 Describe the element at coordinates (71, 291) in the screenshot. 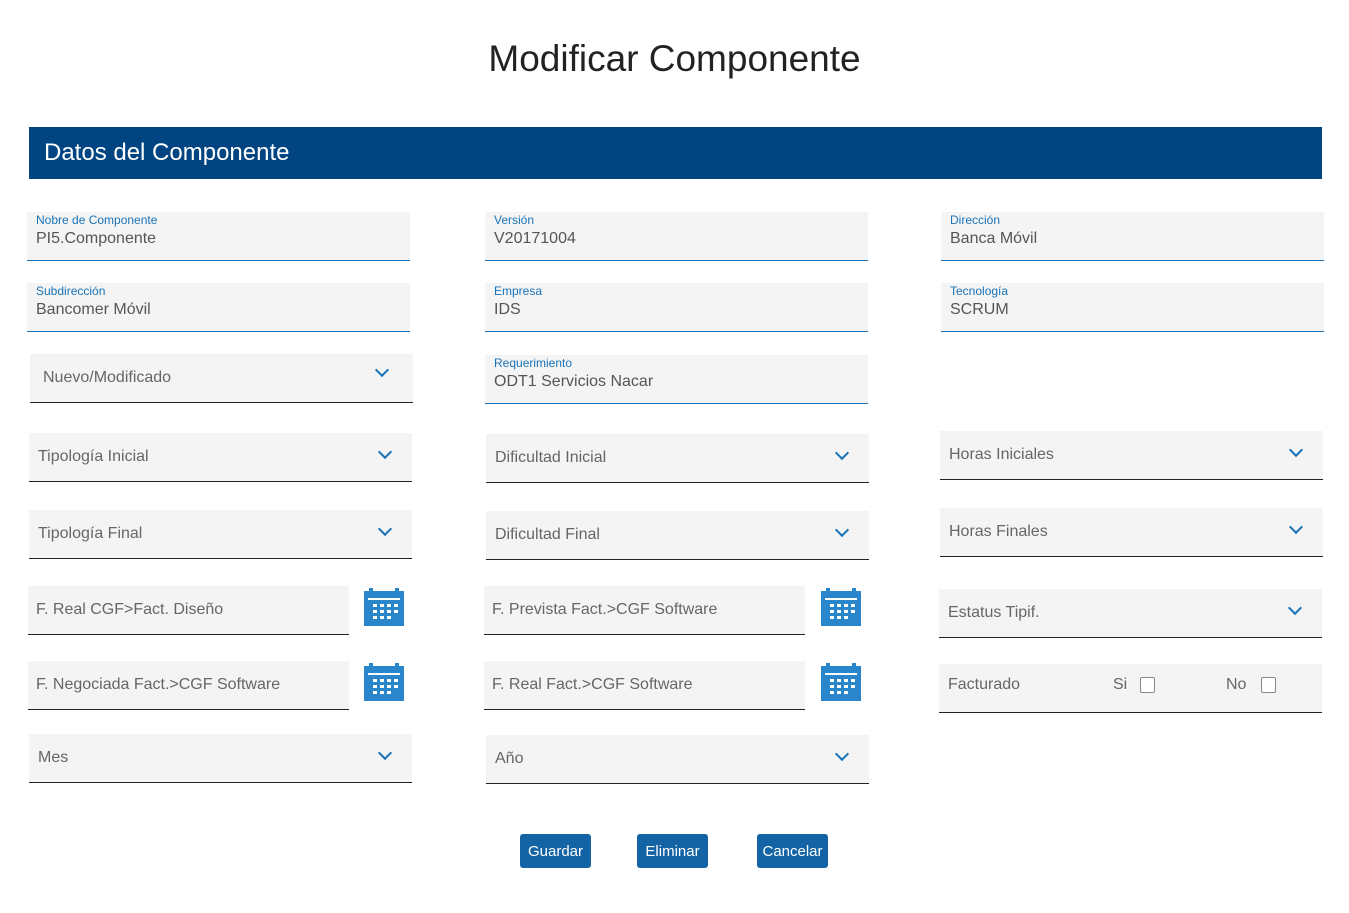

I see `field-label: Subdirección` at that location.